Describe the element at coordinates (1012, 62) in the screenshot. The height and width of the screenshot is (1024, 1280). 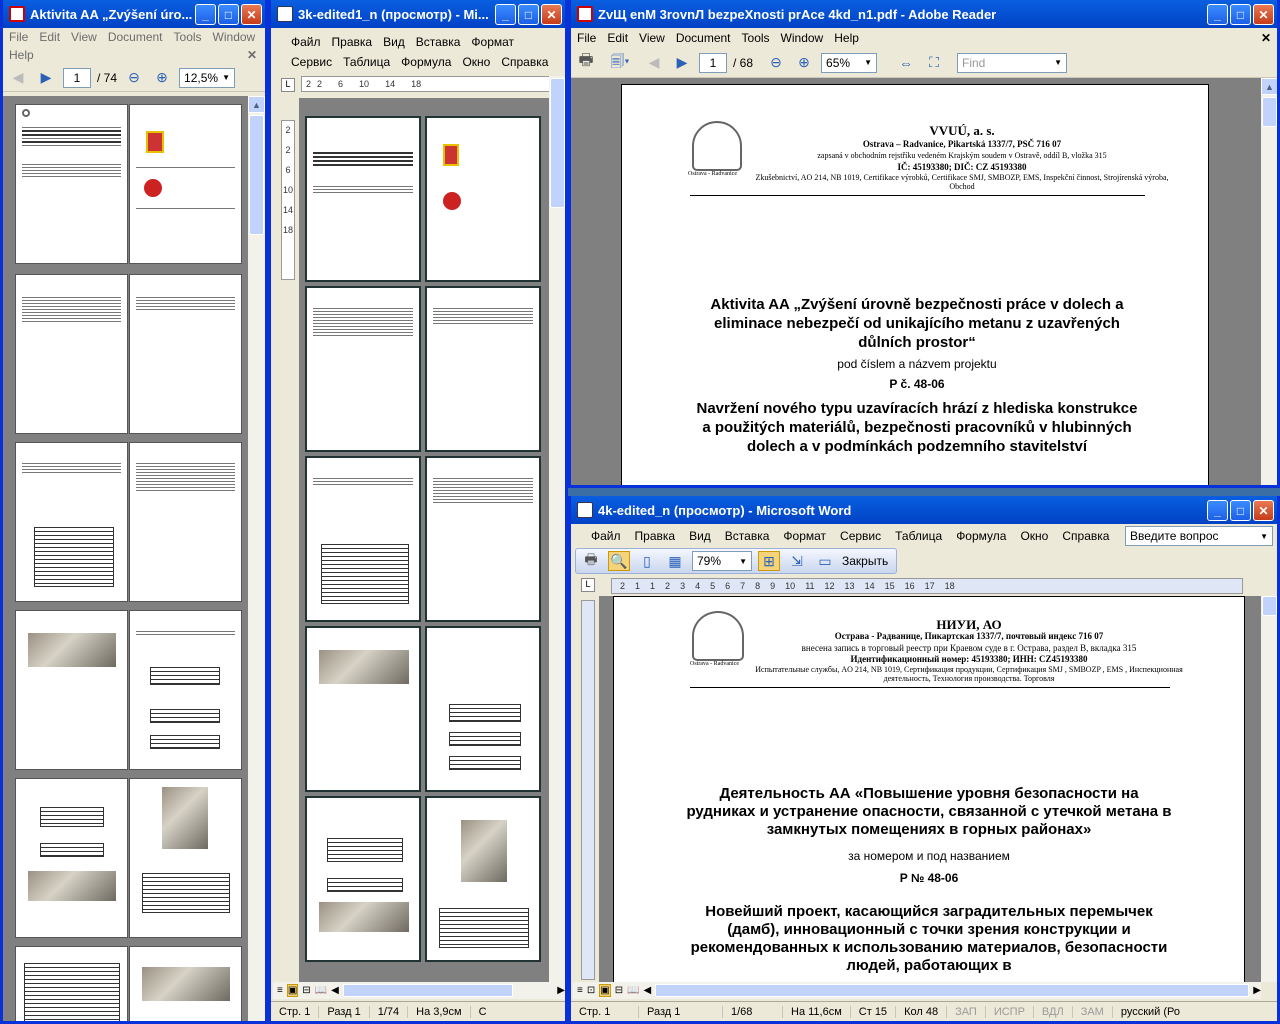
I see `find-input: Find ▼` at that location.